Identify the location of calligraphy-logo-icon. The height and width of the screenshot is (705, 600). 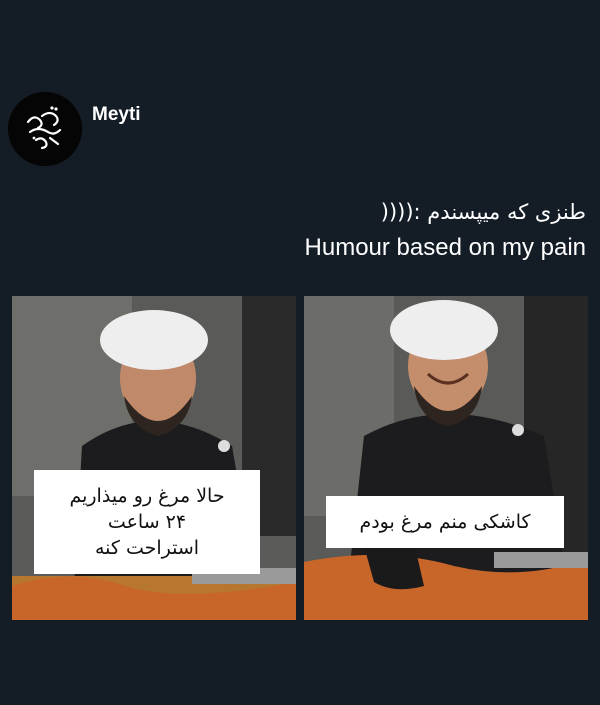
(45, 129).